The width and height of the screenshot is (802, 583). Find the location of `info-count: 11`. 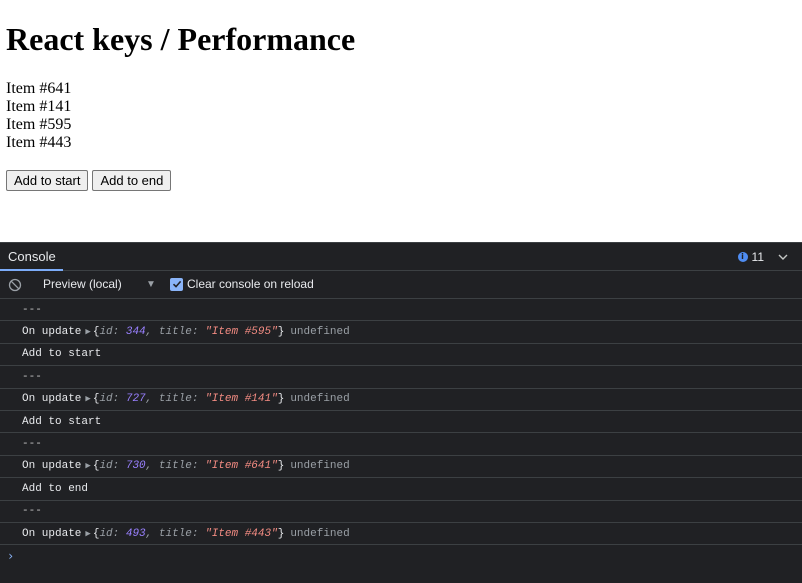

info-count: 11 is located at coordinates (757, 257).